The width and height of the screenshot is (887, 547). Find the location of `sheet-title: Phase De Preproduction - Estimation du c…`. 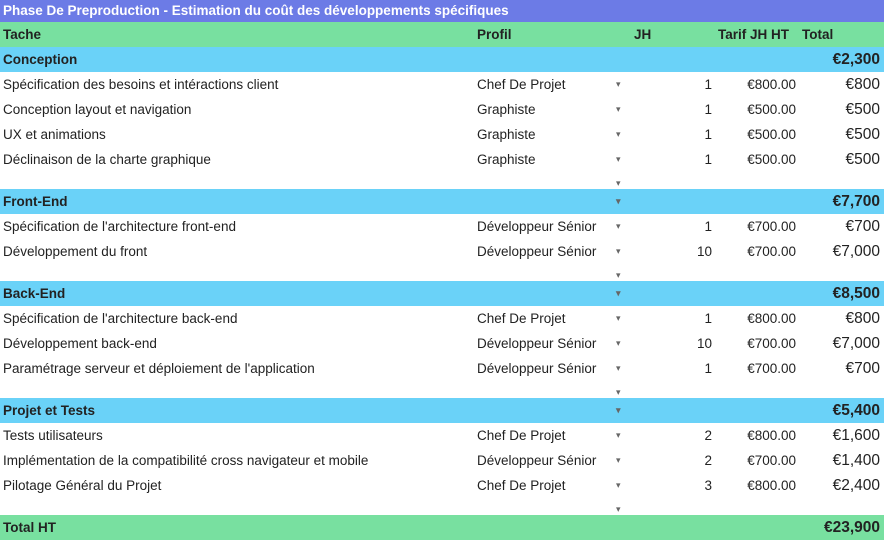

sheet-title: Phase De Preproduction - Estimation du c… is located at coordinates (442, 11).